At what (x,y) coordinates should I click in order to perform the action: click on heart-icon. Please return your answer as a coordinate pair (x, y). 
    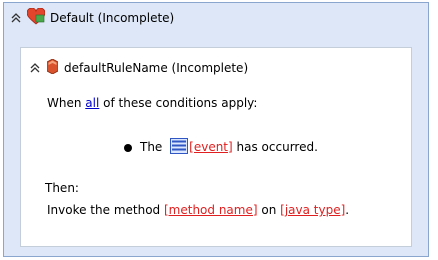
    Looking at the image, I should click on (36, 17).